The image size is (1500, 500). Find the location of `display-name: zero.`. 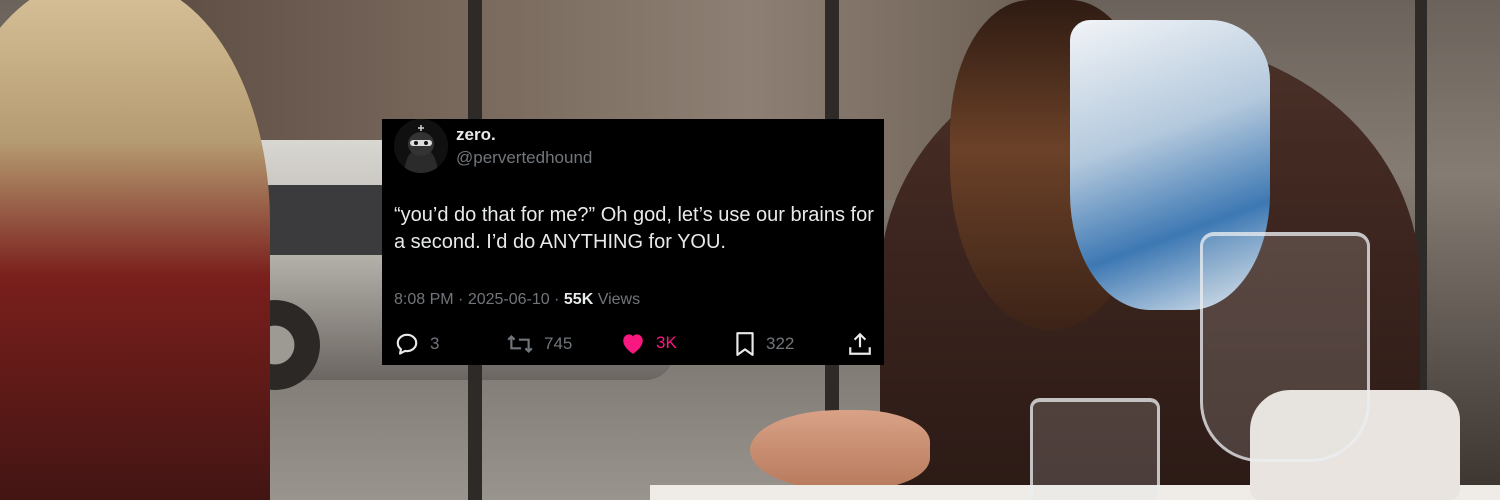

display-name: zero. is located at coordinates (476, 135).